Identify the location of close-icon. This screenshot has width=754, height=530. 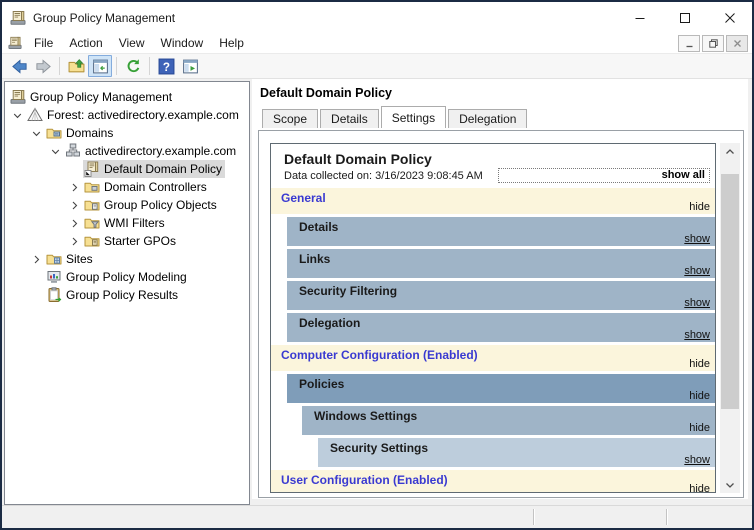
(737, 43).